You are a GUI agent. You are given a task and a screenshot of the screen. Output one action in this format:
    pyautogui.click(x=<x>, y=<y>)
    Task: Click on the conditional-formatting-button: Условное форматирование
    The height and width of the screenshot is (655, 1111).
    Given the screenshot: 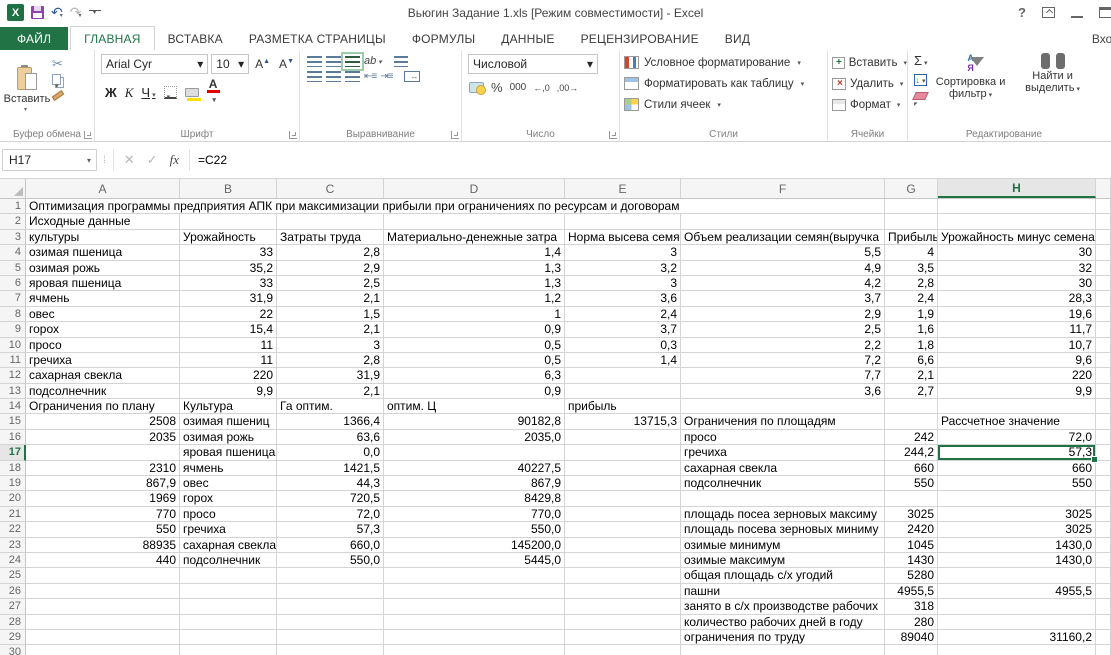 What is the action you would take?
    pyautogui.click(x=725, y=62)
    